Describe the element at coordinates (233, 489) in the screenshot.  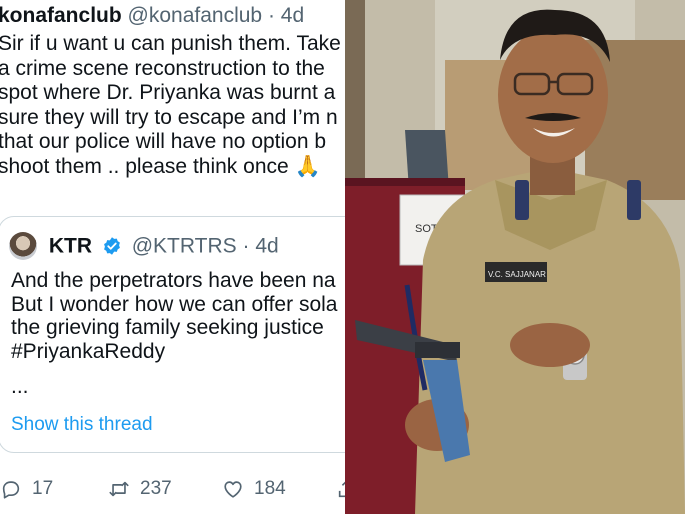
I see `heart-icon` at that location.